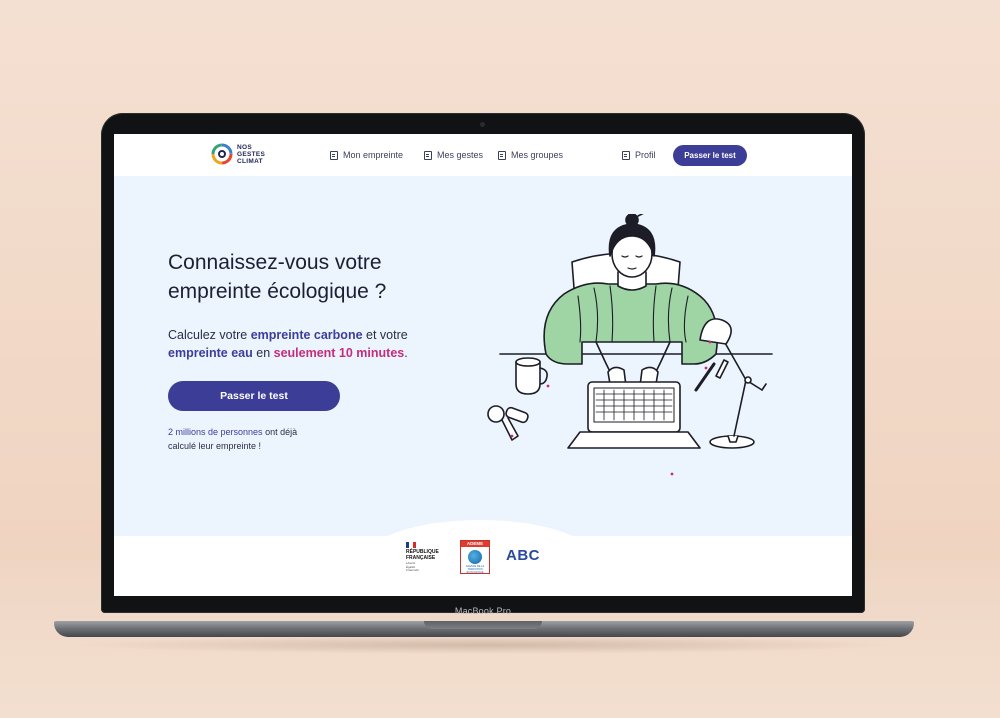 The width and height of the screenshot is (1000, 718). I want to click on woman-typing-illustration, so click(630, 345).